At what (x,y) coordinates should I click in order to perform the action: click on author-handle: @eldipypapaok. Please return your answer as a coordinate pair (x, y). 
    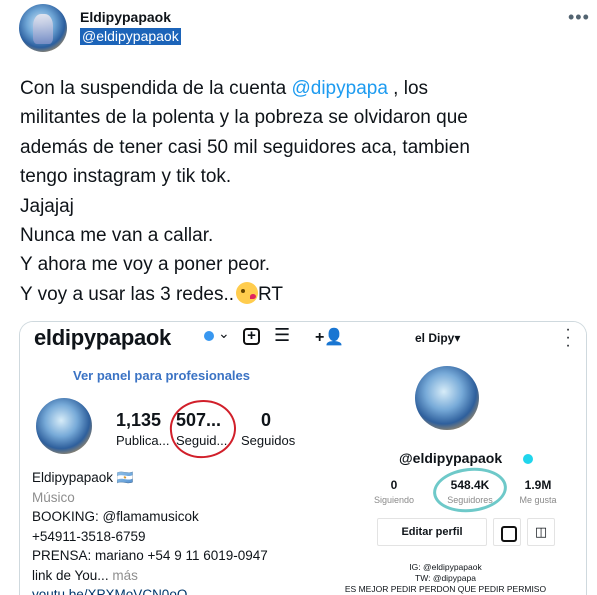
    Looking at the image, I should click on (130, 36).